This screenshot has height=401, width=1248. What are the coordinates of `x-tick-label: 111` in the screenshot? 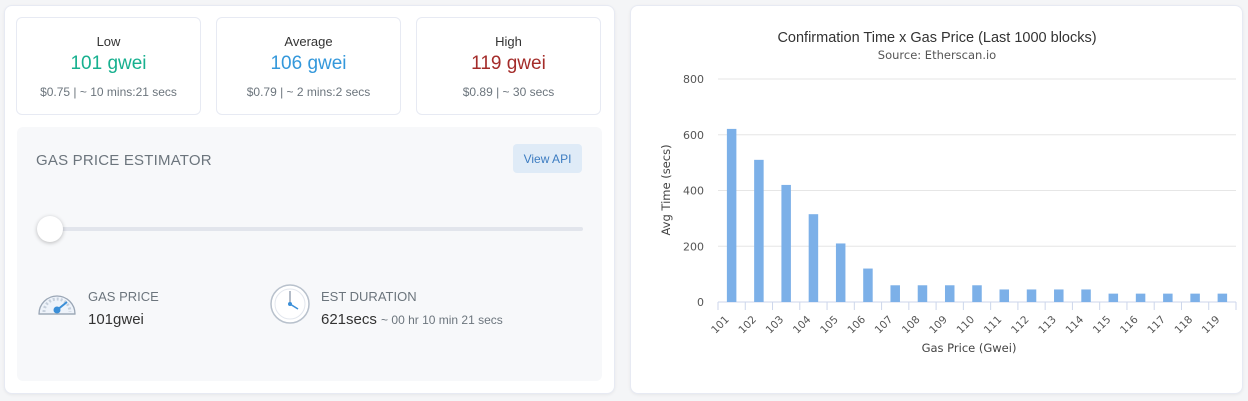 It's located at (993, 325).